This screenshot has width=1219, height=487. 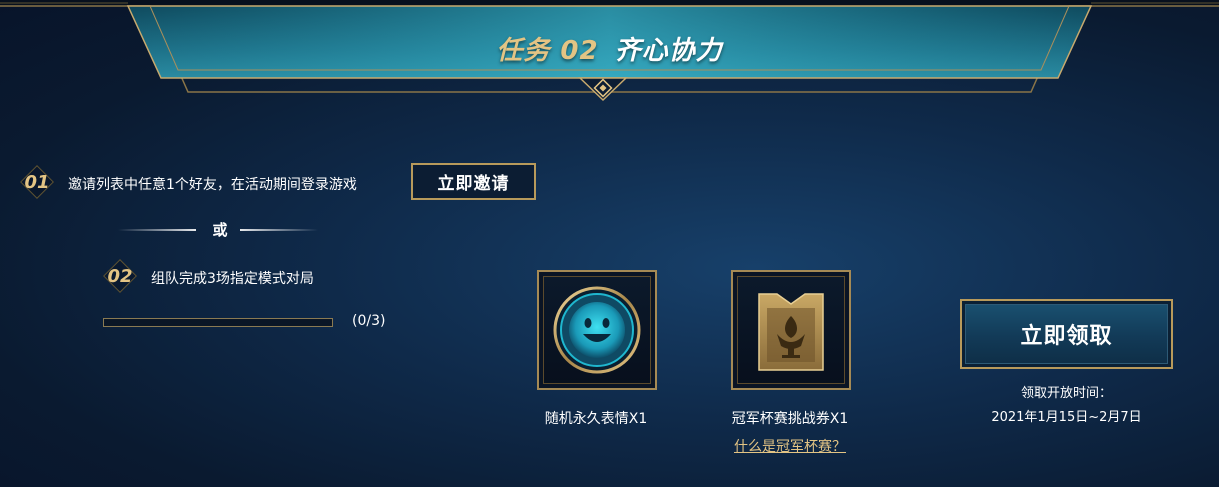 I want to click on or-label: 或, so click(x=220, y=230).